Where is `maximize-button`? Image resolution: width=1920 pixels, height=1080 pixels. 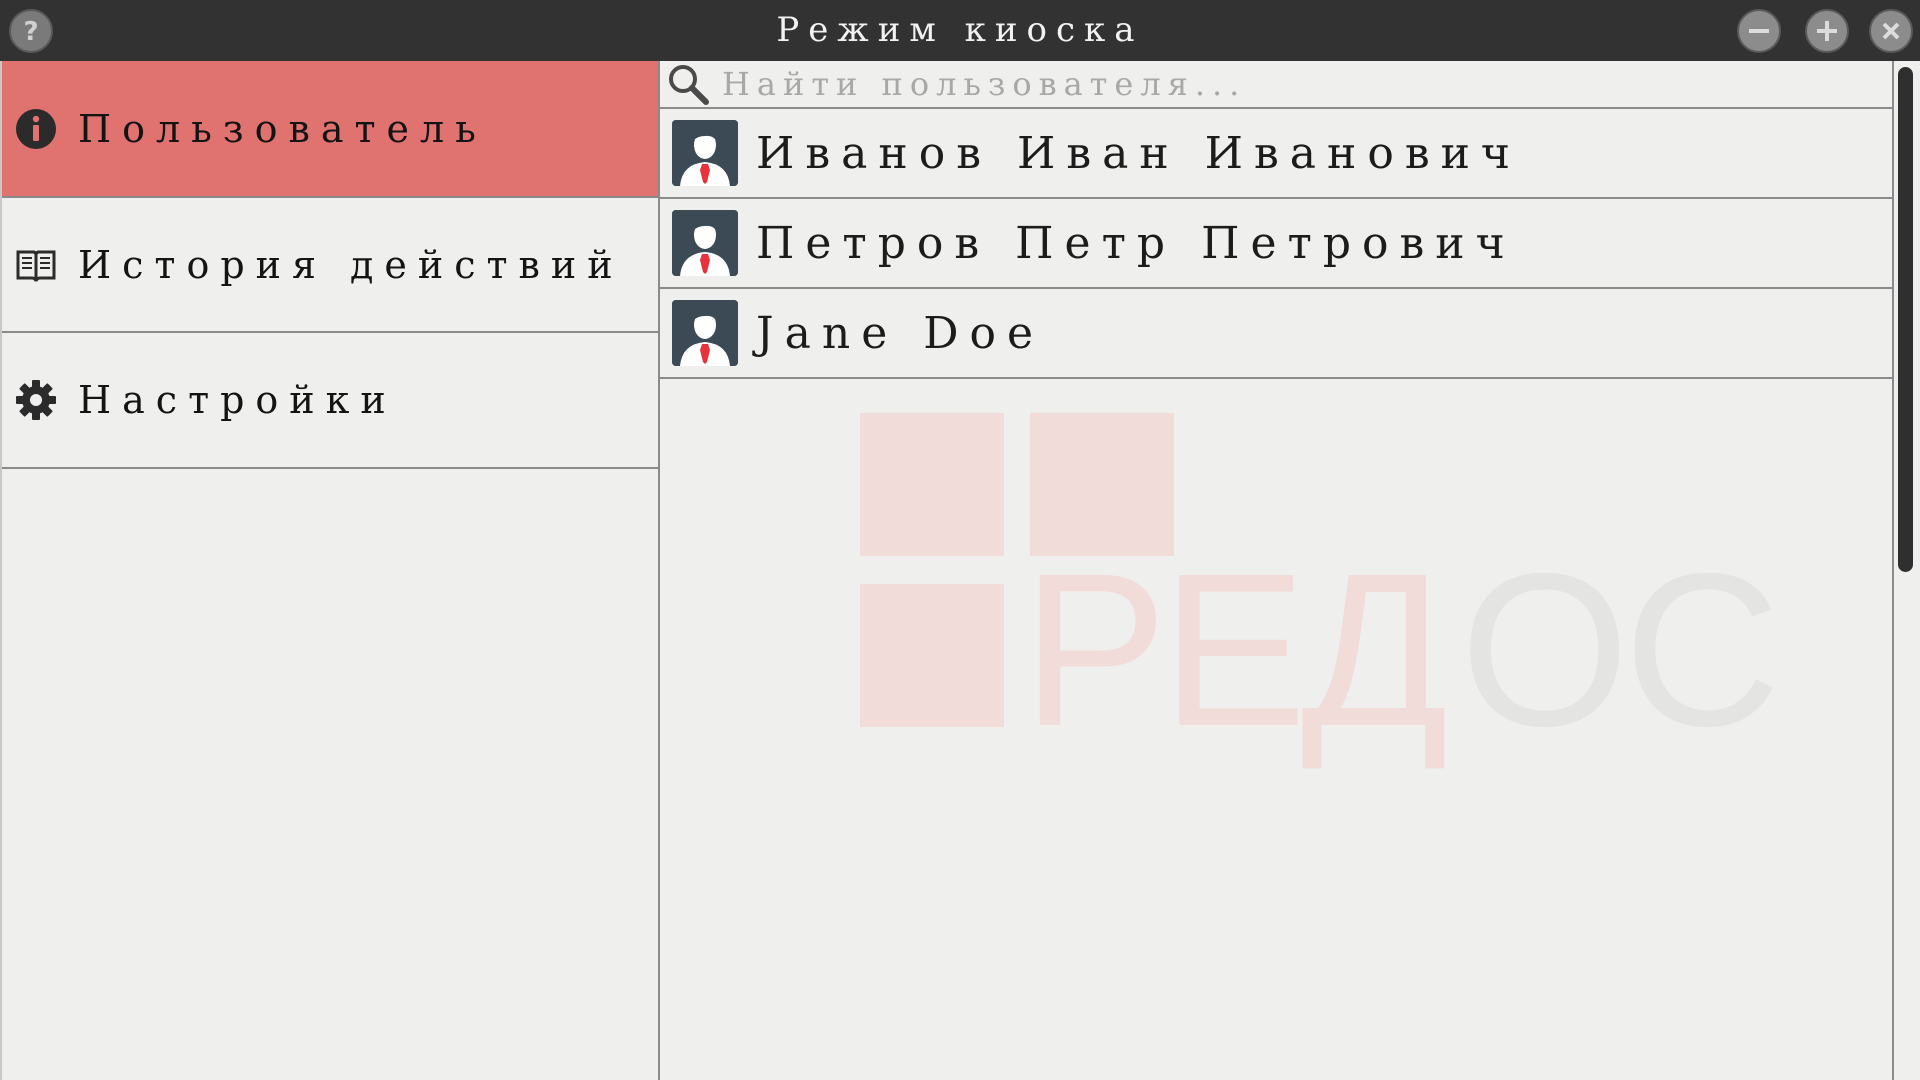
maximize-button is located at coordinates (1827, 31).